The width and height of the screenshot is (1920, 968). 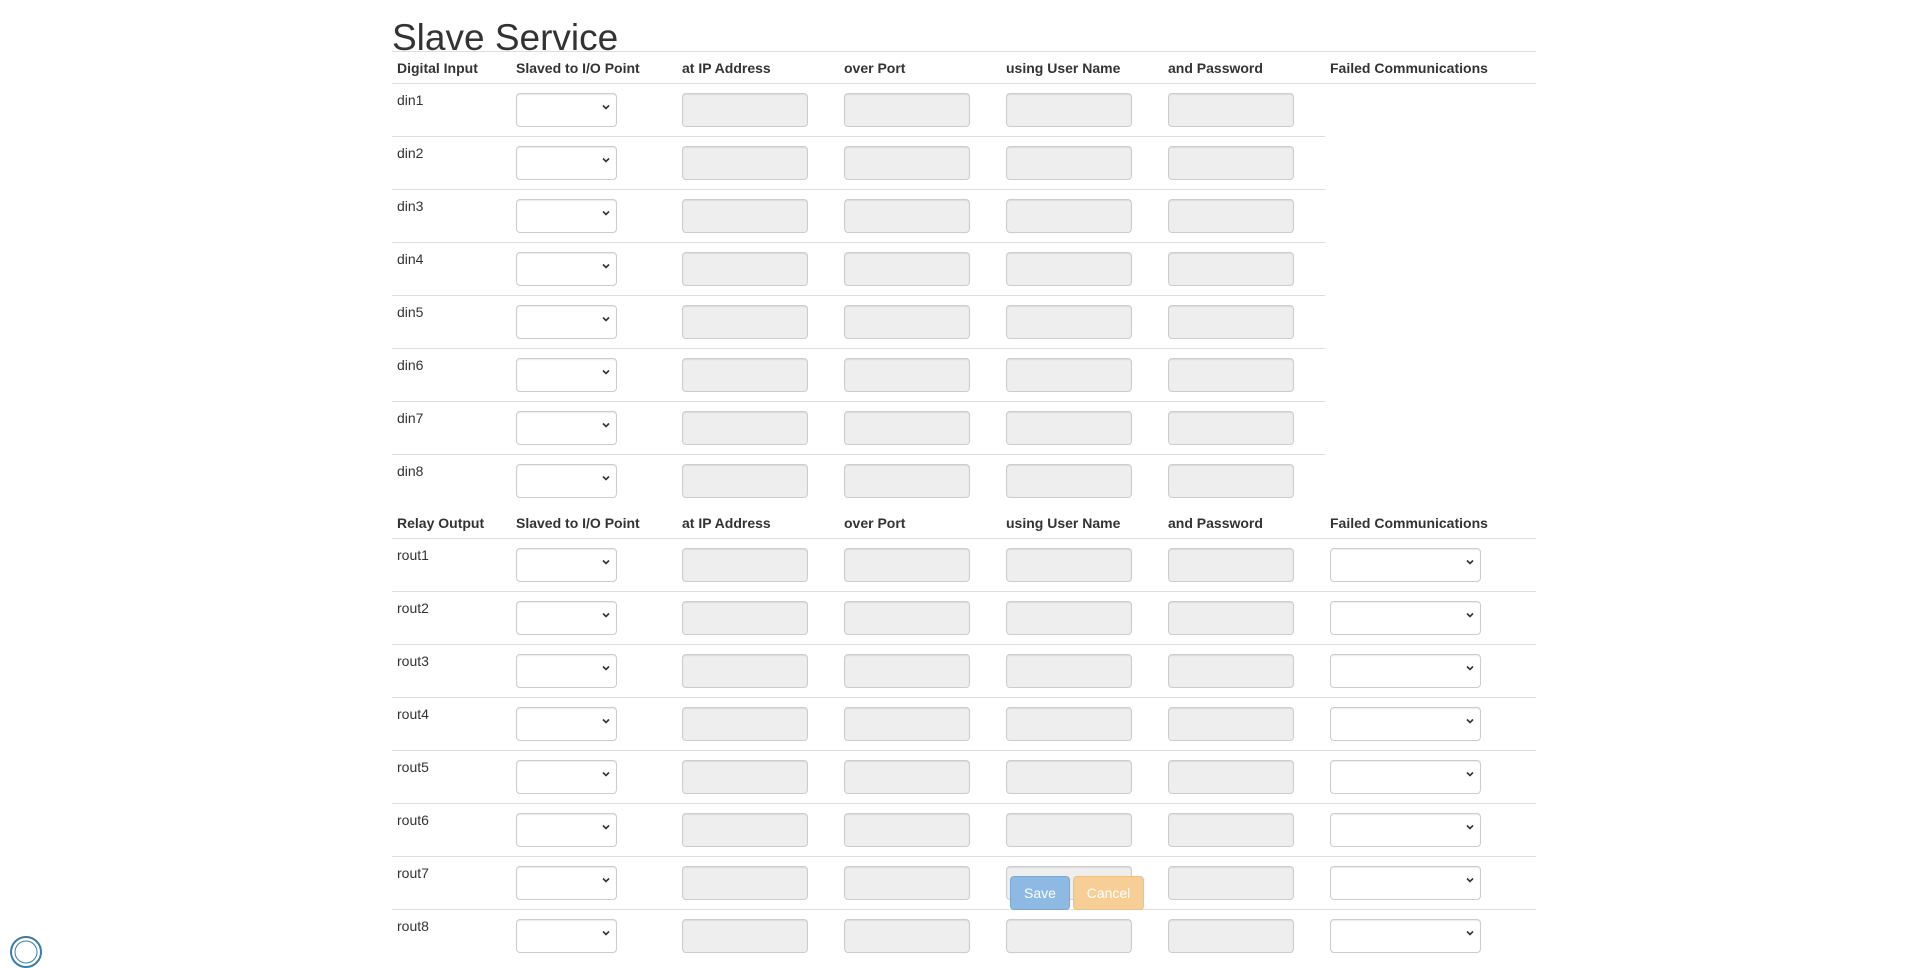 What do you see at coordinates (1108, 893) in the screenshot?
I see `cancel-button: Cancel` at bounding box center [1108, 893].